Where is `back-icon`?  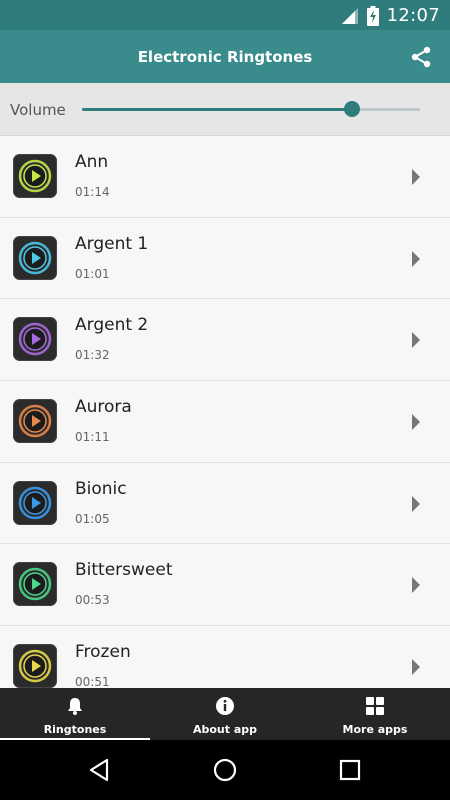
back-icon is located at coordinates (99, 770).